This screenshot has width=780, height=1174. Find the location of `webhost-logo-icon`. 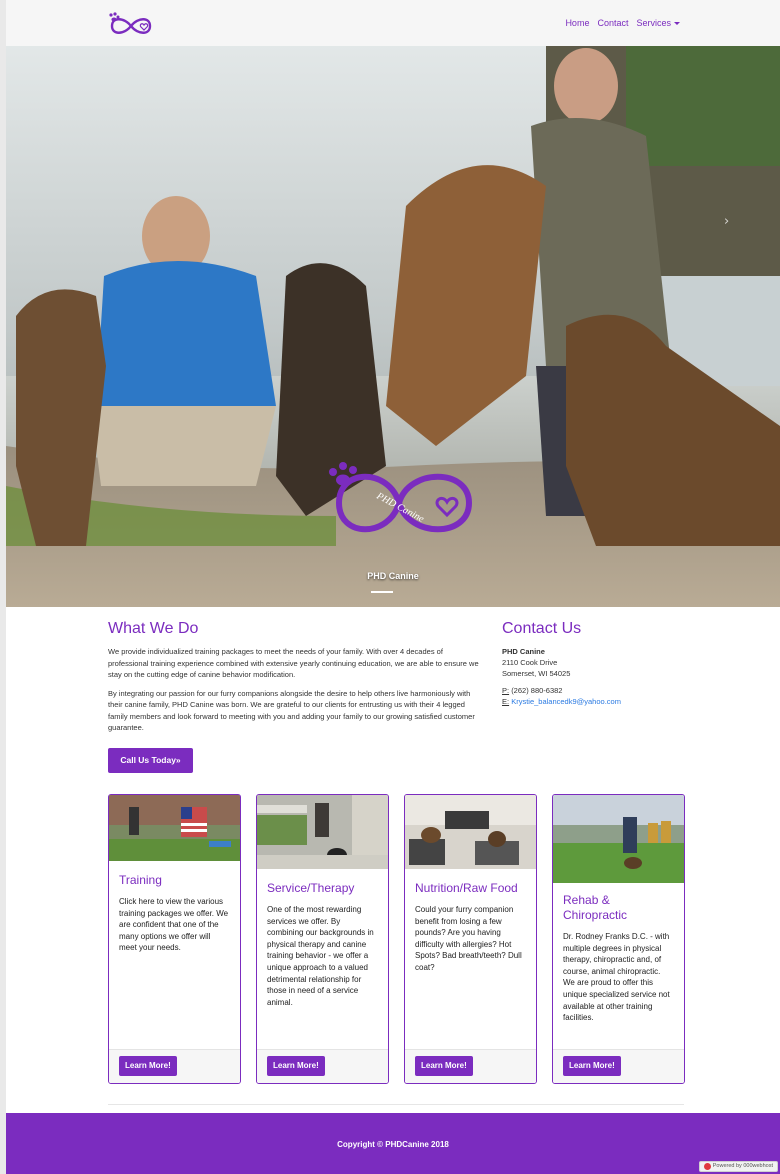

webhost-logo-icon is located at coordinates (707, 1166).